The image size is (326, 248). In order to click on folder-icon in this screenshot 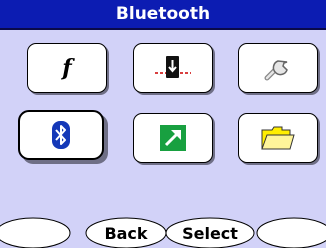, I will do `click(278, 138)`.